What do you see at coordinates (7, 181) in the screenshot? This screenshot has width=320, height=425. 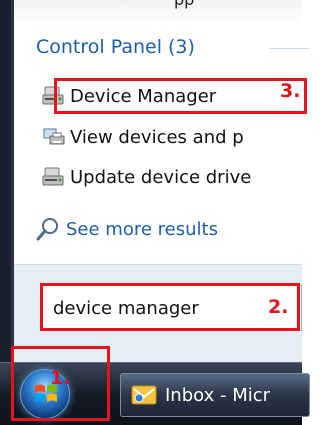 I see `desktop-edge` at bounding box center [7, 181].